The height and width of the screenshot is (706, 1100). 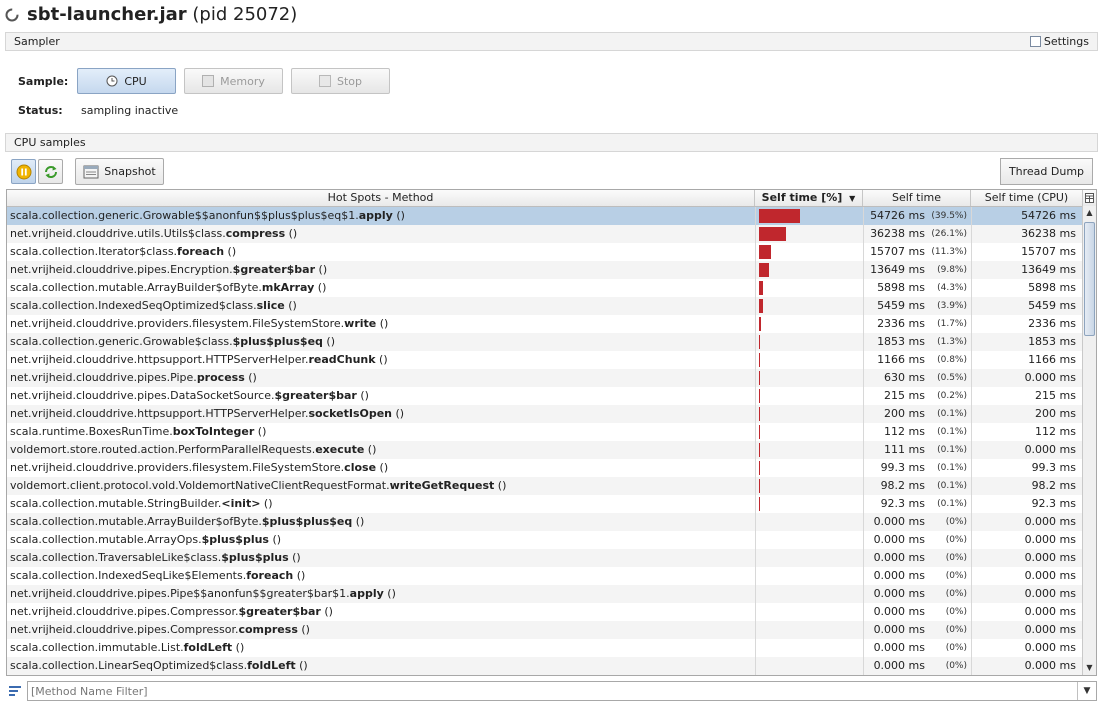 What do you see at coordinates (442, 485) in the screenshot?
I see `method-name: writeGetRequest` at bounding box center [442, 485].